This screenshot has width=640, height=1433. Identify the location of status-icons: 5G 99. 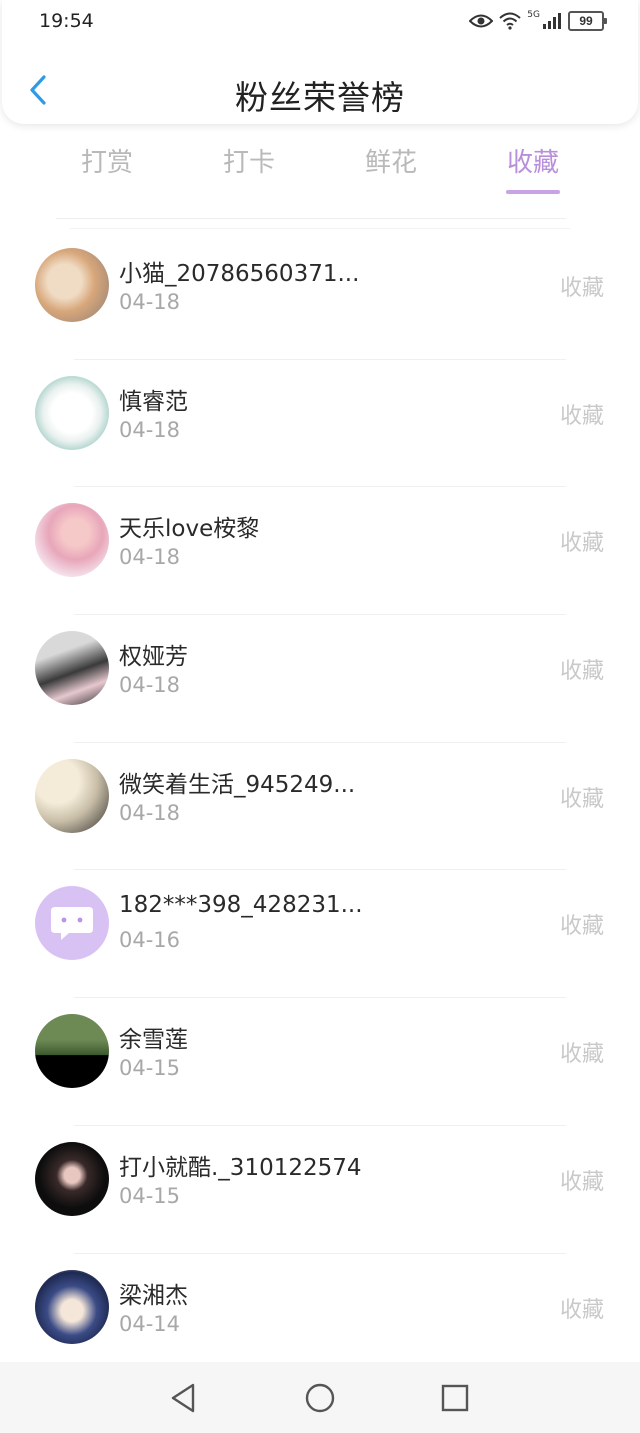
(538, 21).